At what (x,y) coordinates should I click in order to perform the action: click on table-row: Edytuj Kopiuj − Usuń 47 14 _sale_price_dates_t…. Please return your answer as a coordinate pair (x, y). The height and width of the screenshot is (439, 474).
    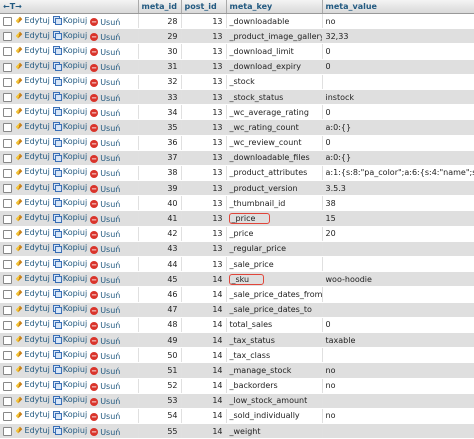
    Looking at the image, I should click on (237, 310).